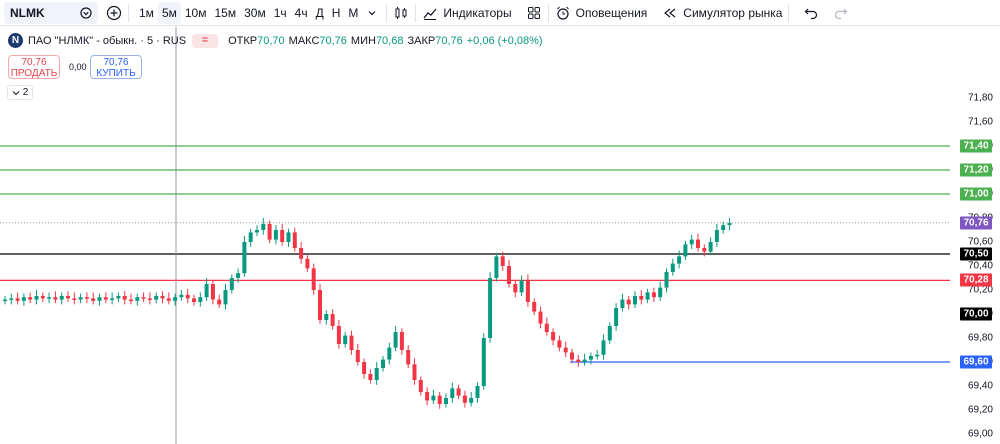 Image resolution: width=1000 pixels, height=444 pixels. What do you see at coordinates (811, 13) in the screenshot?
I see `undo-button` at bounding box center [811, 13].